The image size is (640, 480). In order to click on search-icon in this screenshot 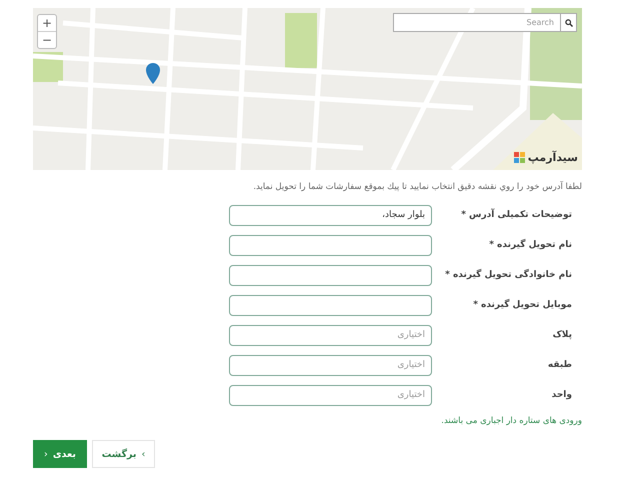, I will do `click(568, 22)`.